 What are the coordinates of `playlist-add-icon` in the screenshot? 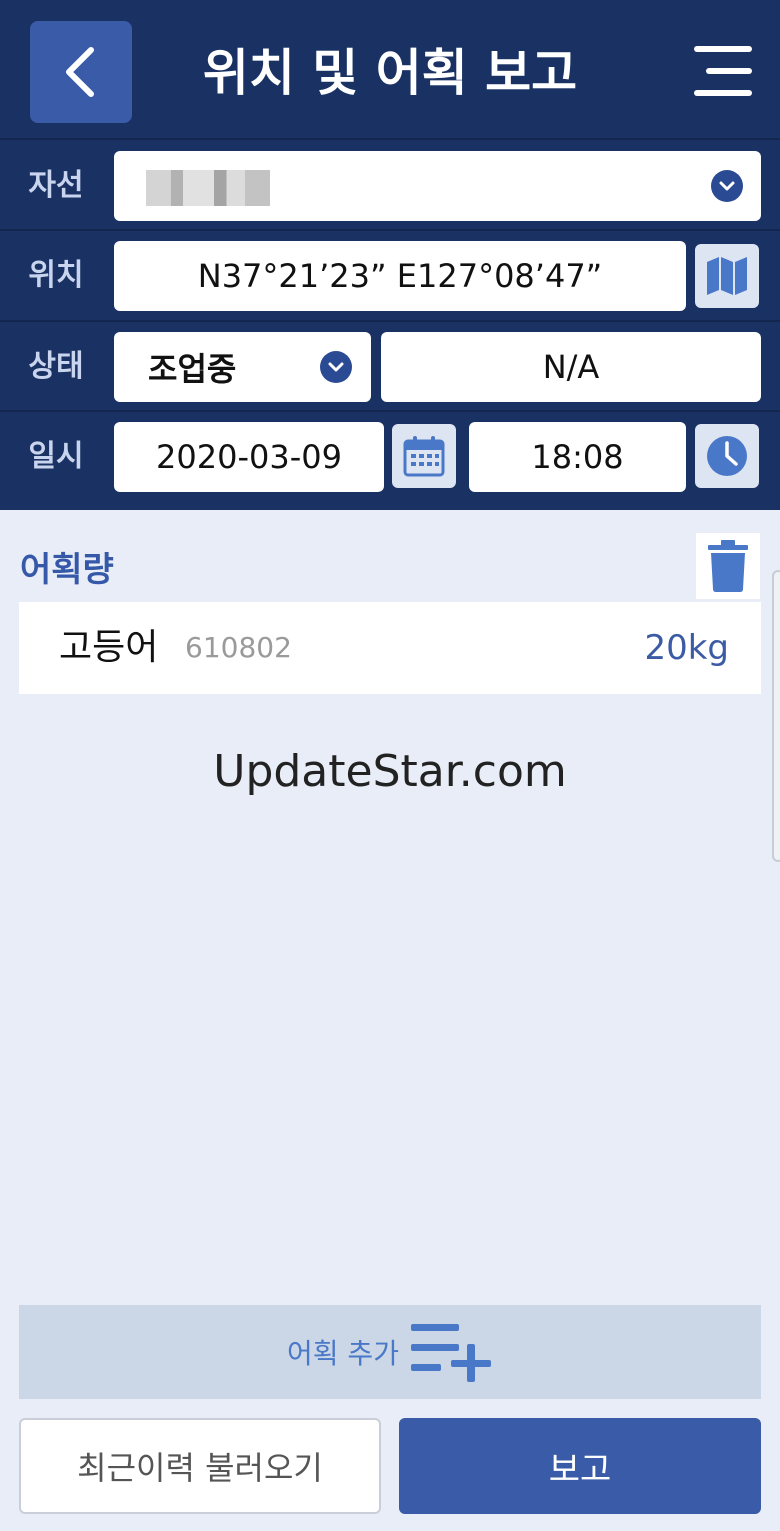 It's located at (450, 1353).